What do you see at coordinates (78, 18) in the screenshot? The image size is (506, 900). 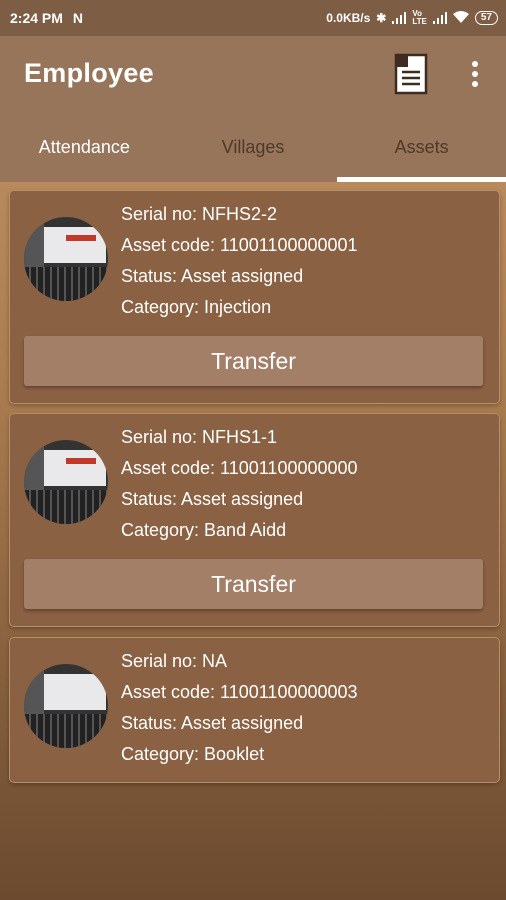 I see `notification-icon: N` at bounding box center [78, 18].